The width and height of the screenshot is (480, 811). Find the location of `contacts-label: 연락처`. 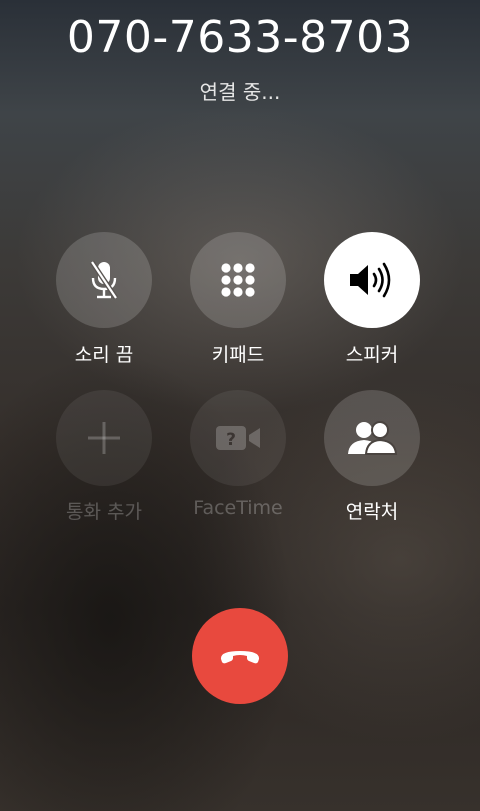

contacts-label: 연락처 is located at coordinates (372, 512).